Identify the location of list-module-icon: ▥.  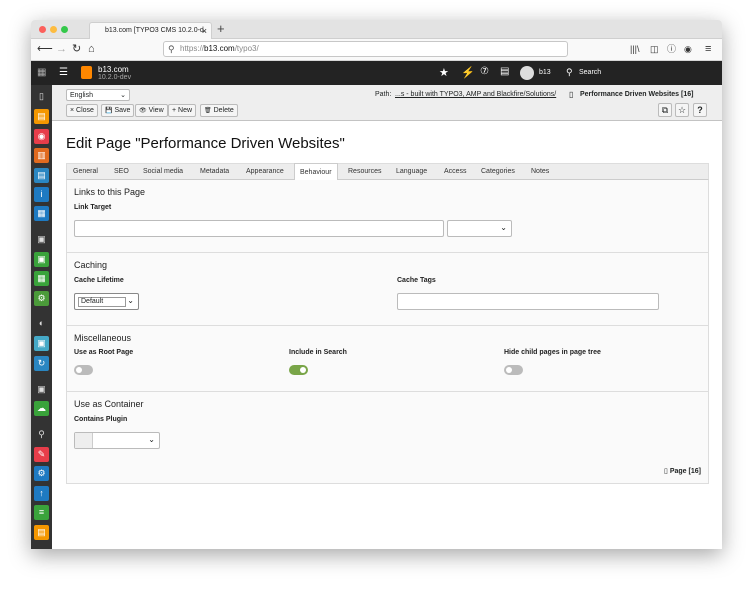
(41, 155).